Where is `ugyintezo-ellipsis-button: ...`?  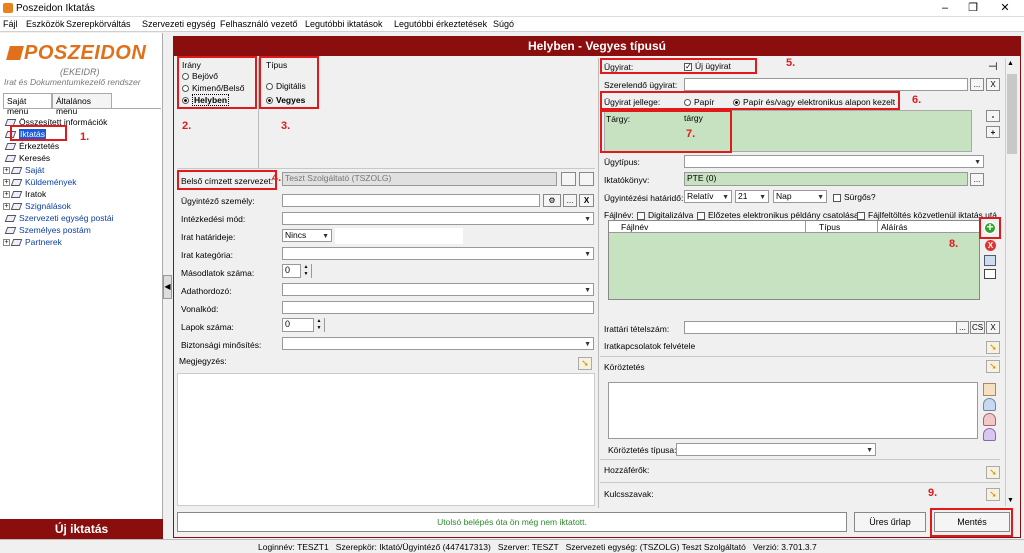
ugyintezo-ellipsis-button: ... is located at coordinates (570, 200).